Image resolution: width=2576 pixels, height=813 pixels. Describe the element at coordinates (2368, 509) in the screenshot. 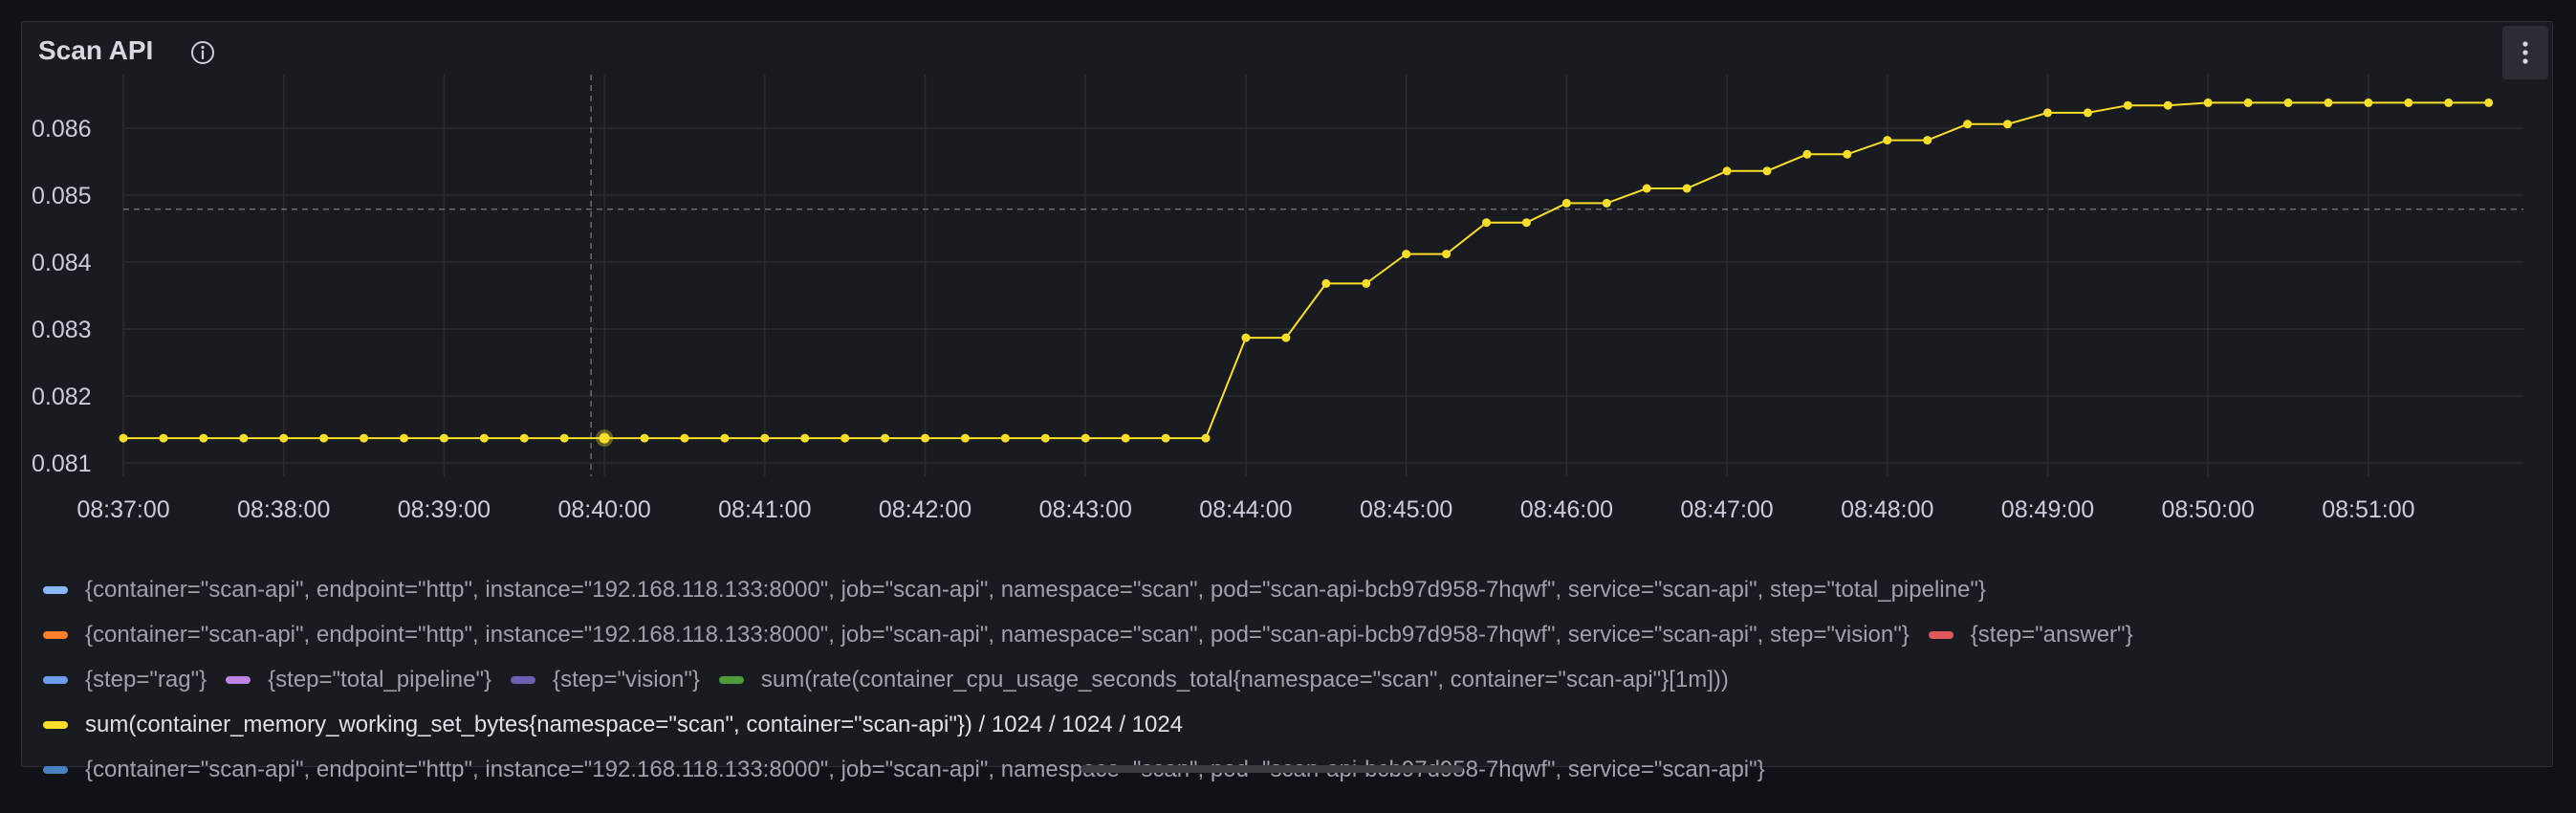

I see `x-tick-label: 08:51:00` at that location.